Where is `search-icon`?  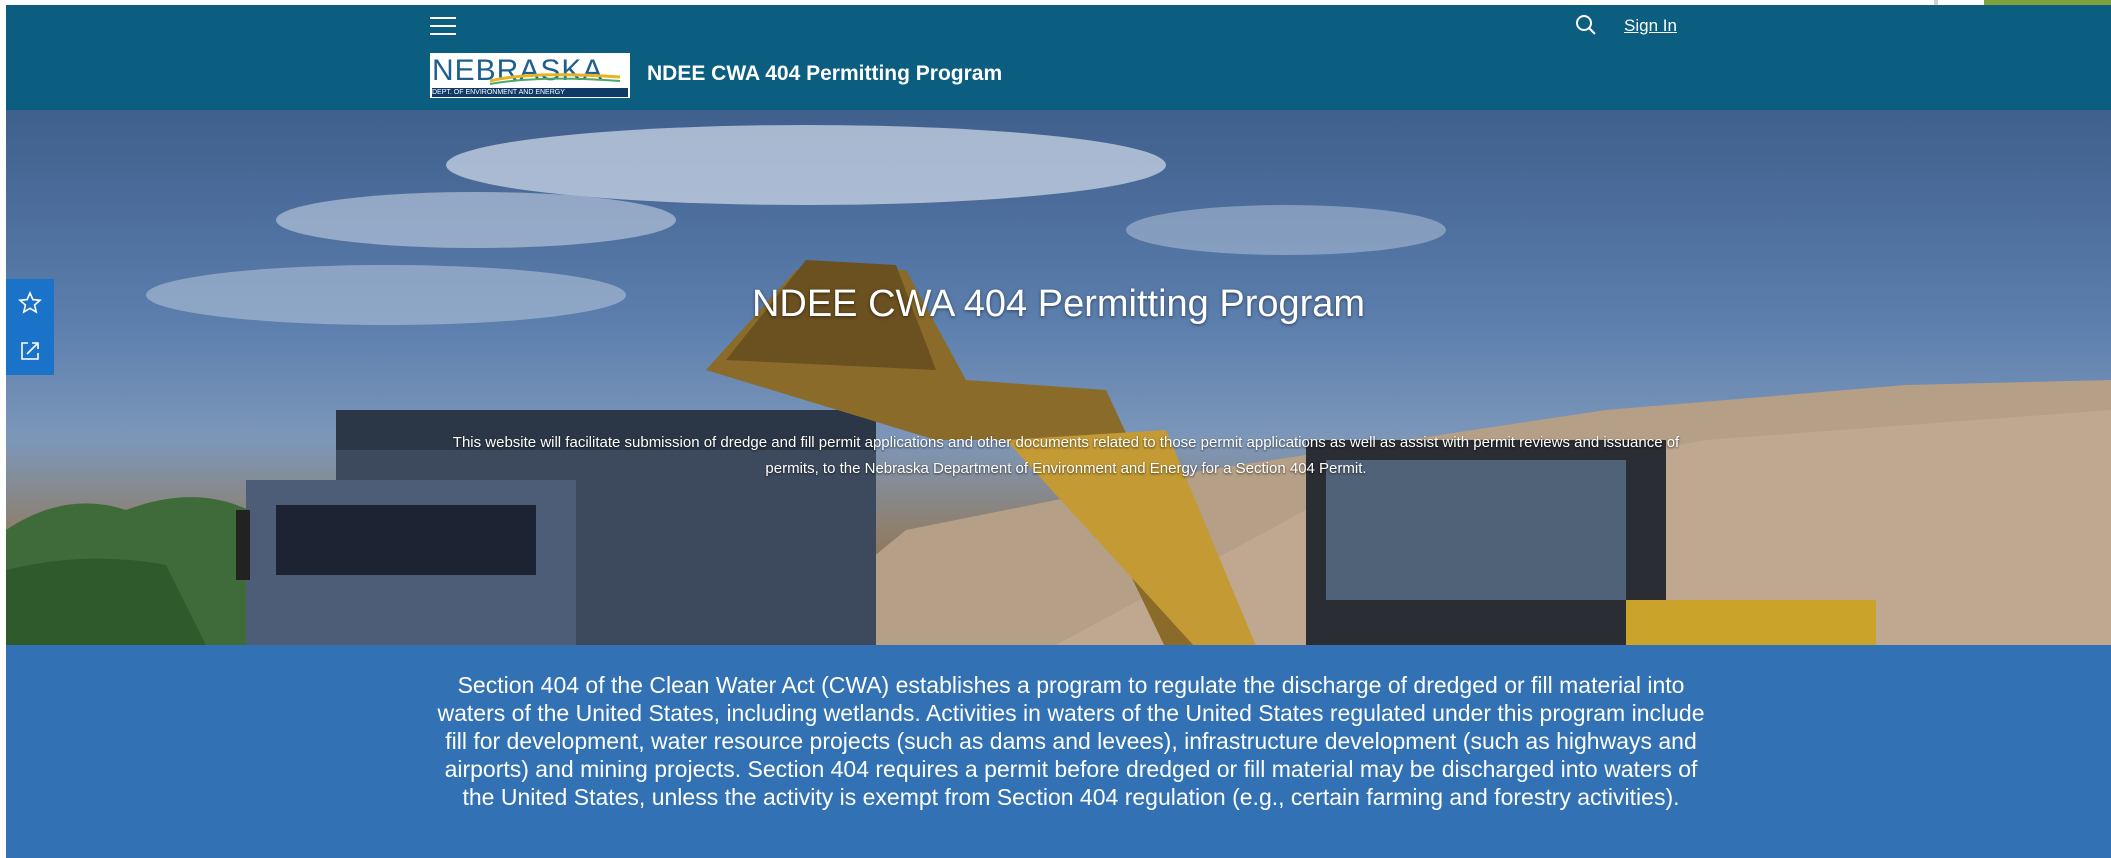 search-icon is located at coordinates (1586, 25).